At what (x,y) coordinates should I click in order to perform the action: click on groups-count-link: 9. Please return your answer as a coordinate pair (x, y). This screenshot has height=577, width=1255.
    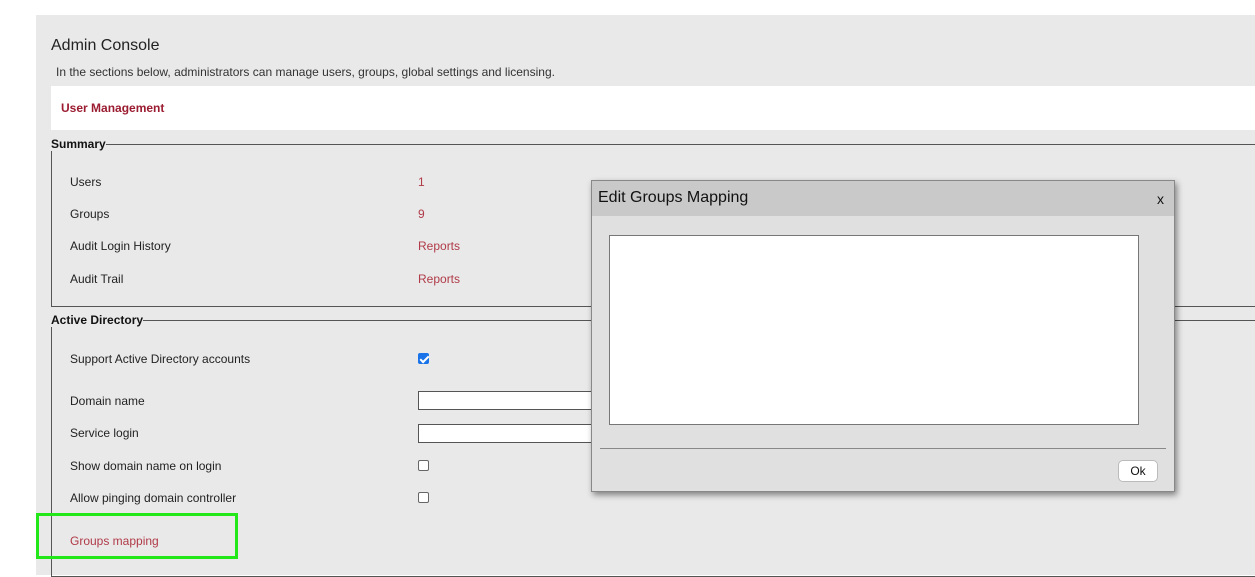
    Looking at the image, I should click on (421, 214).